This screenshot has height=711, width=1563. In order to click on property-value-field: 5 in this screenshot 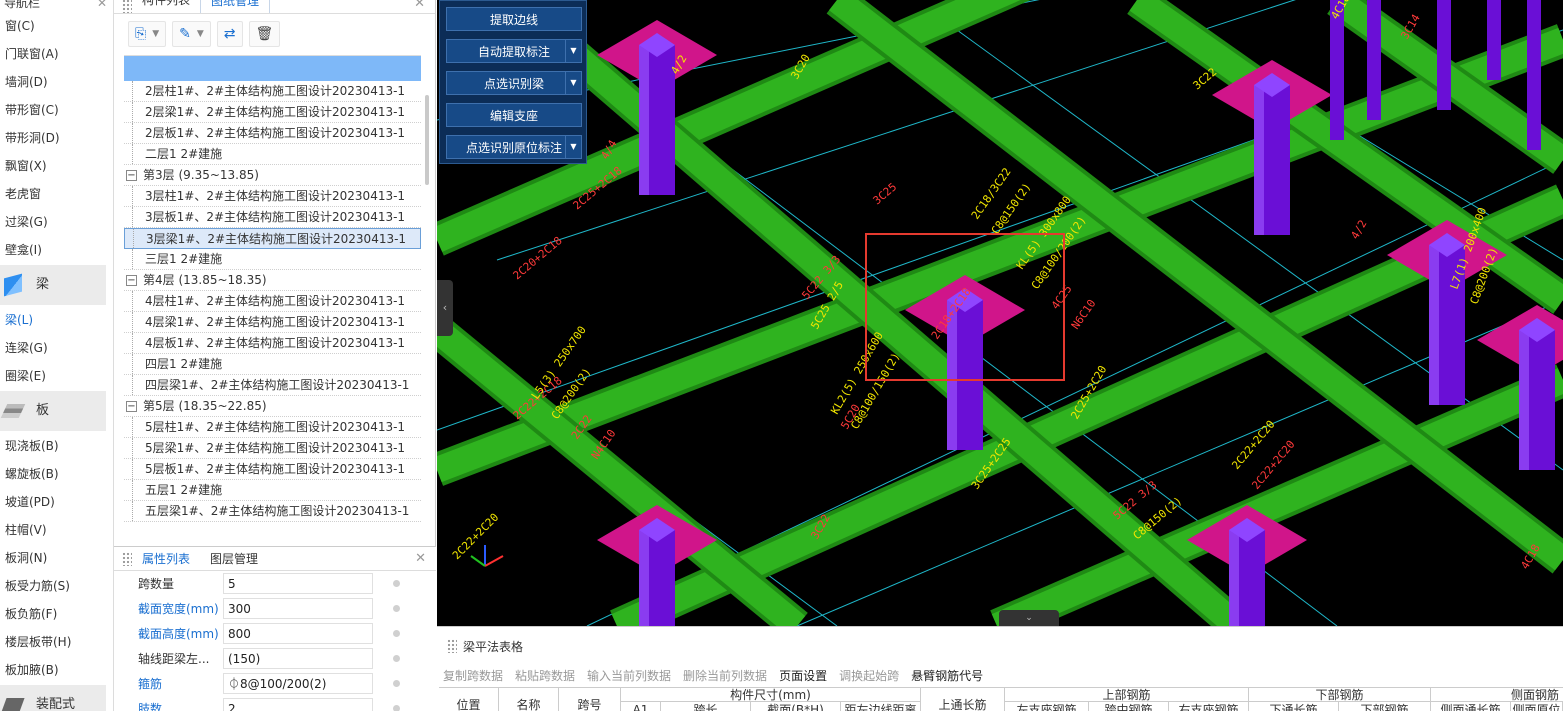, I will do `click(298, 583)`.